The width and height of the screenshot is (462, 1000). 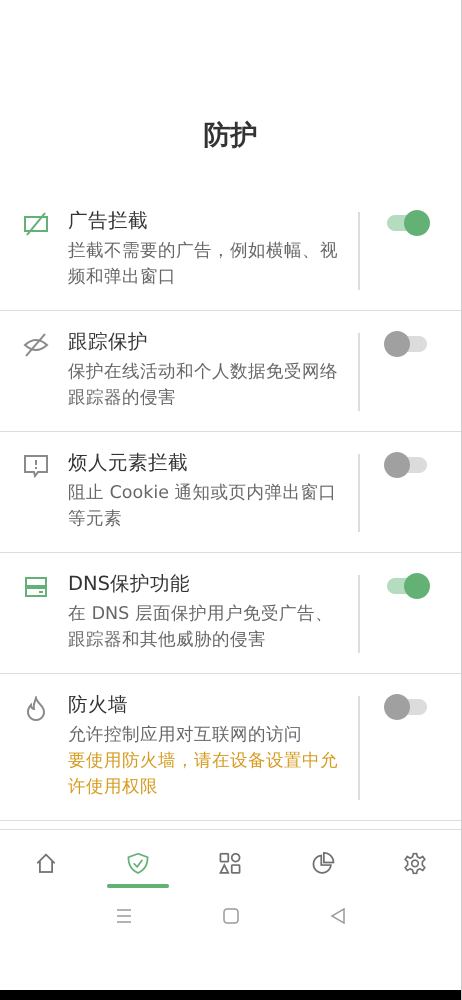 I want to click on page-title: 防护, so click(x=230, y=136).